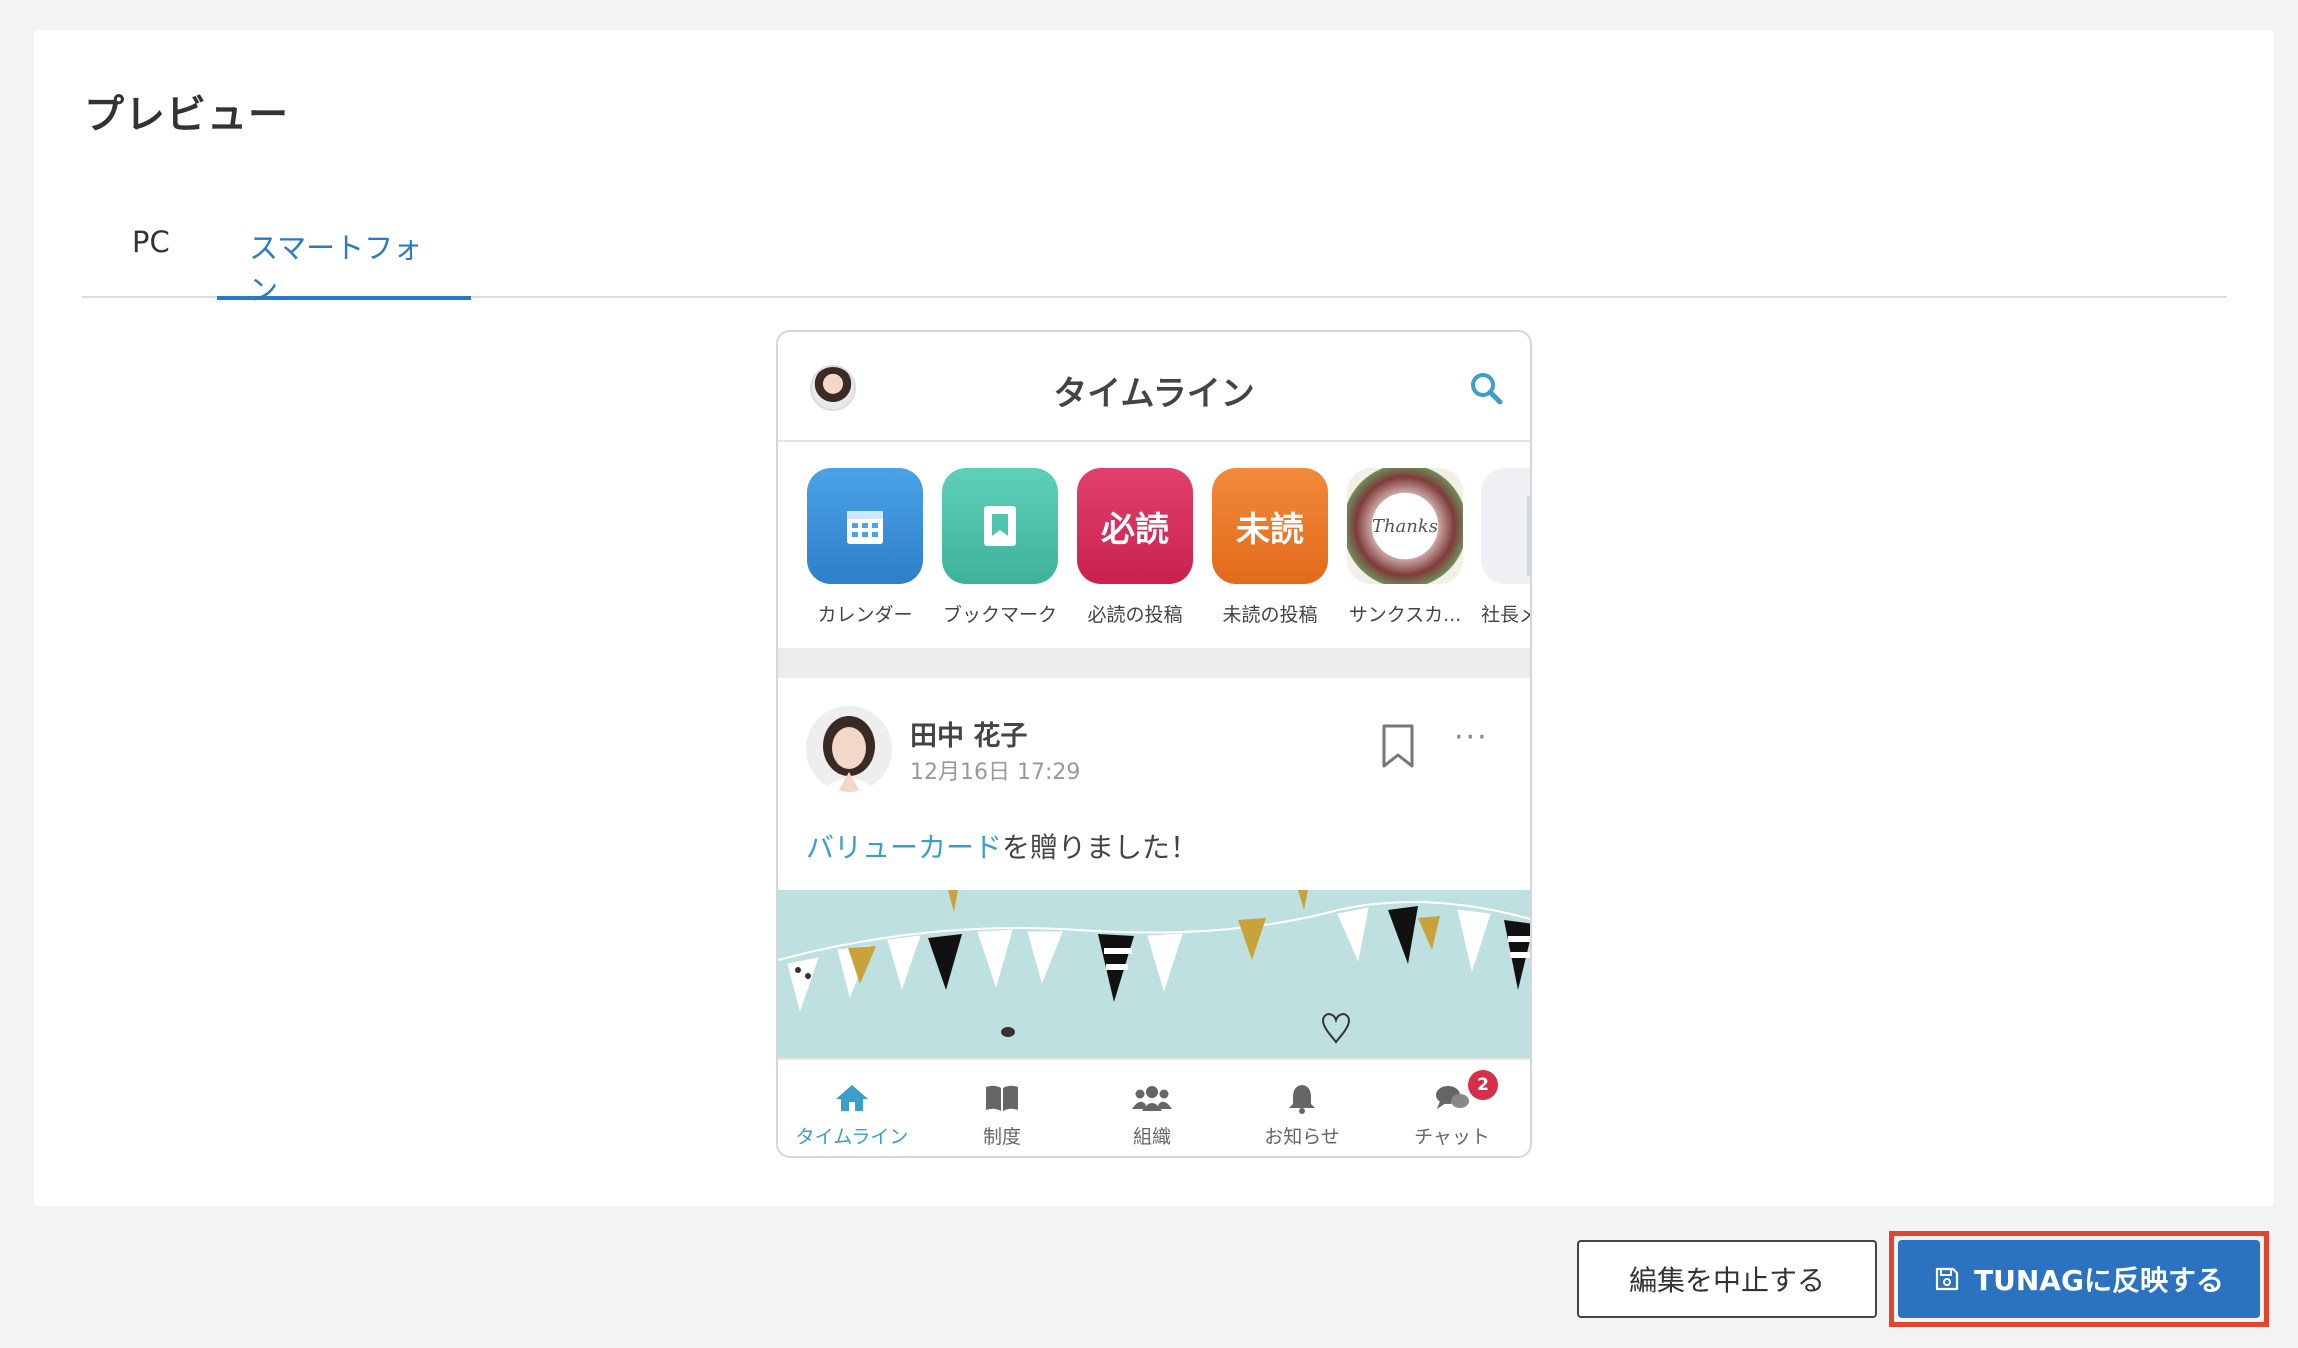  What do you see at coordinates (904, 847) in the screenshot?
I see `value-card-link: バリューカード` at bounding box center [904, 847].